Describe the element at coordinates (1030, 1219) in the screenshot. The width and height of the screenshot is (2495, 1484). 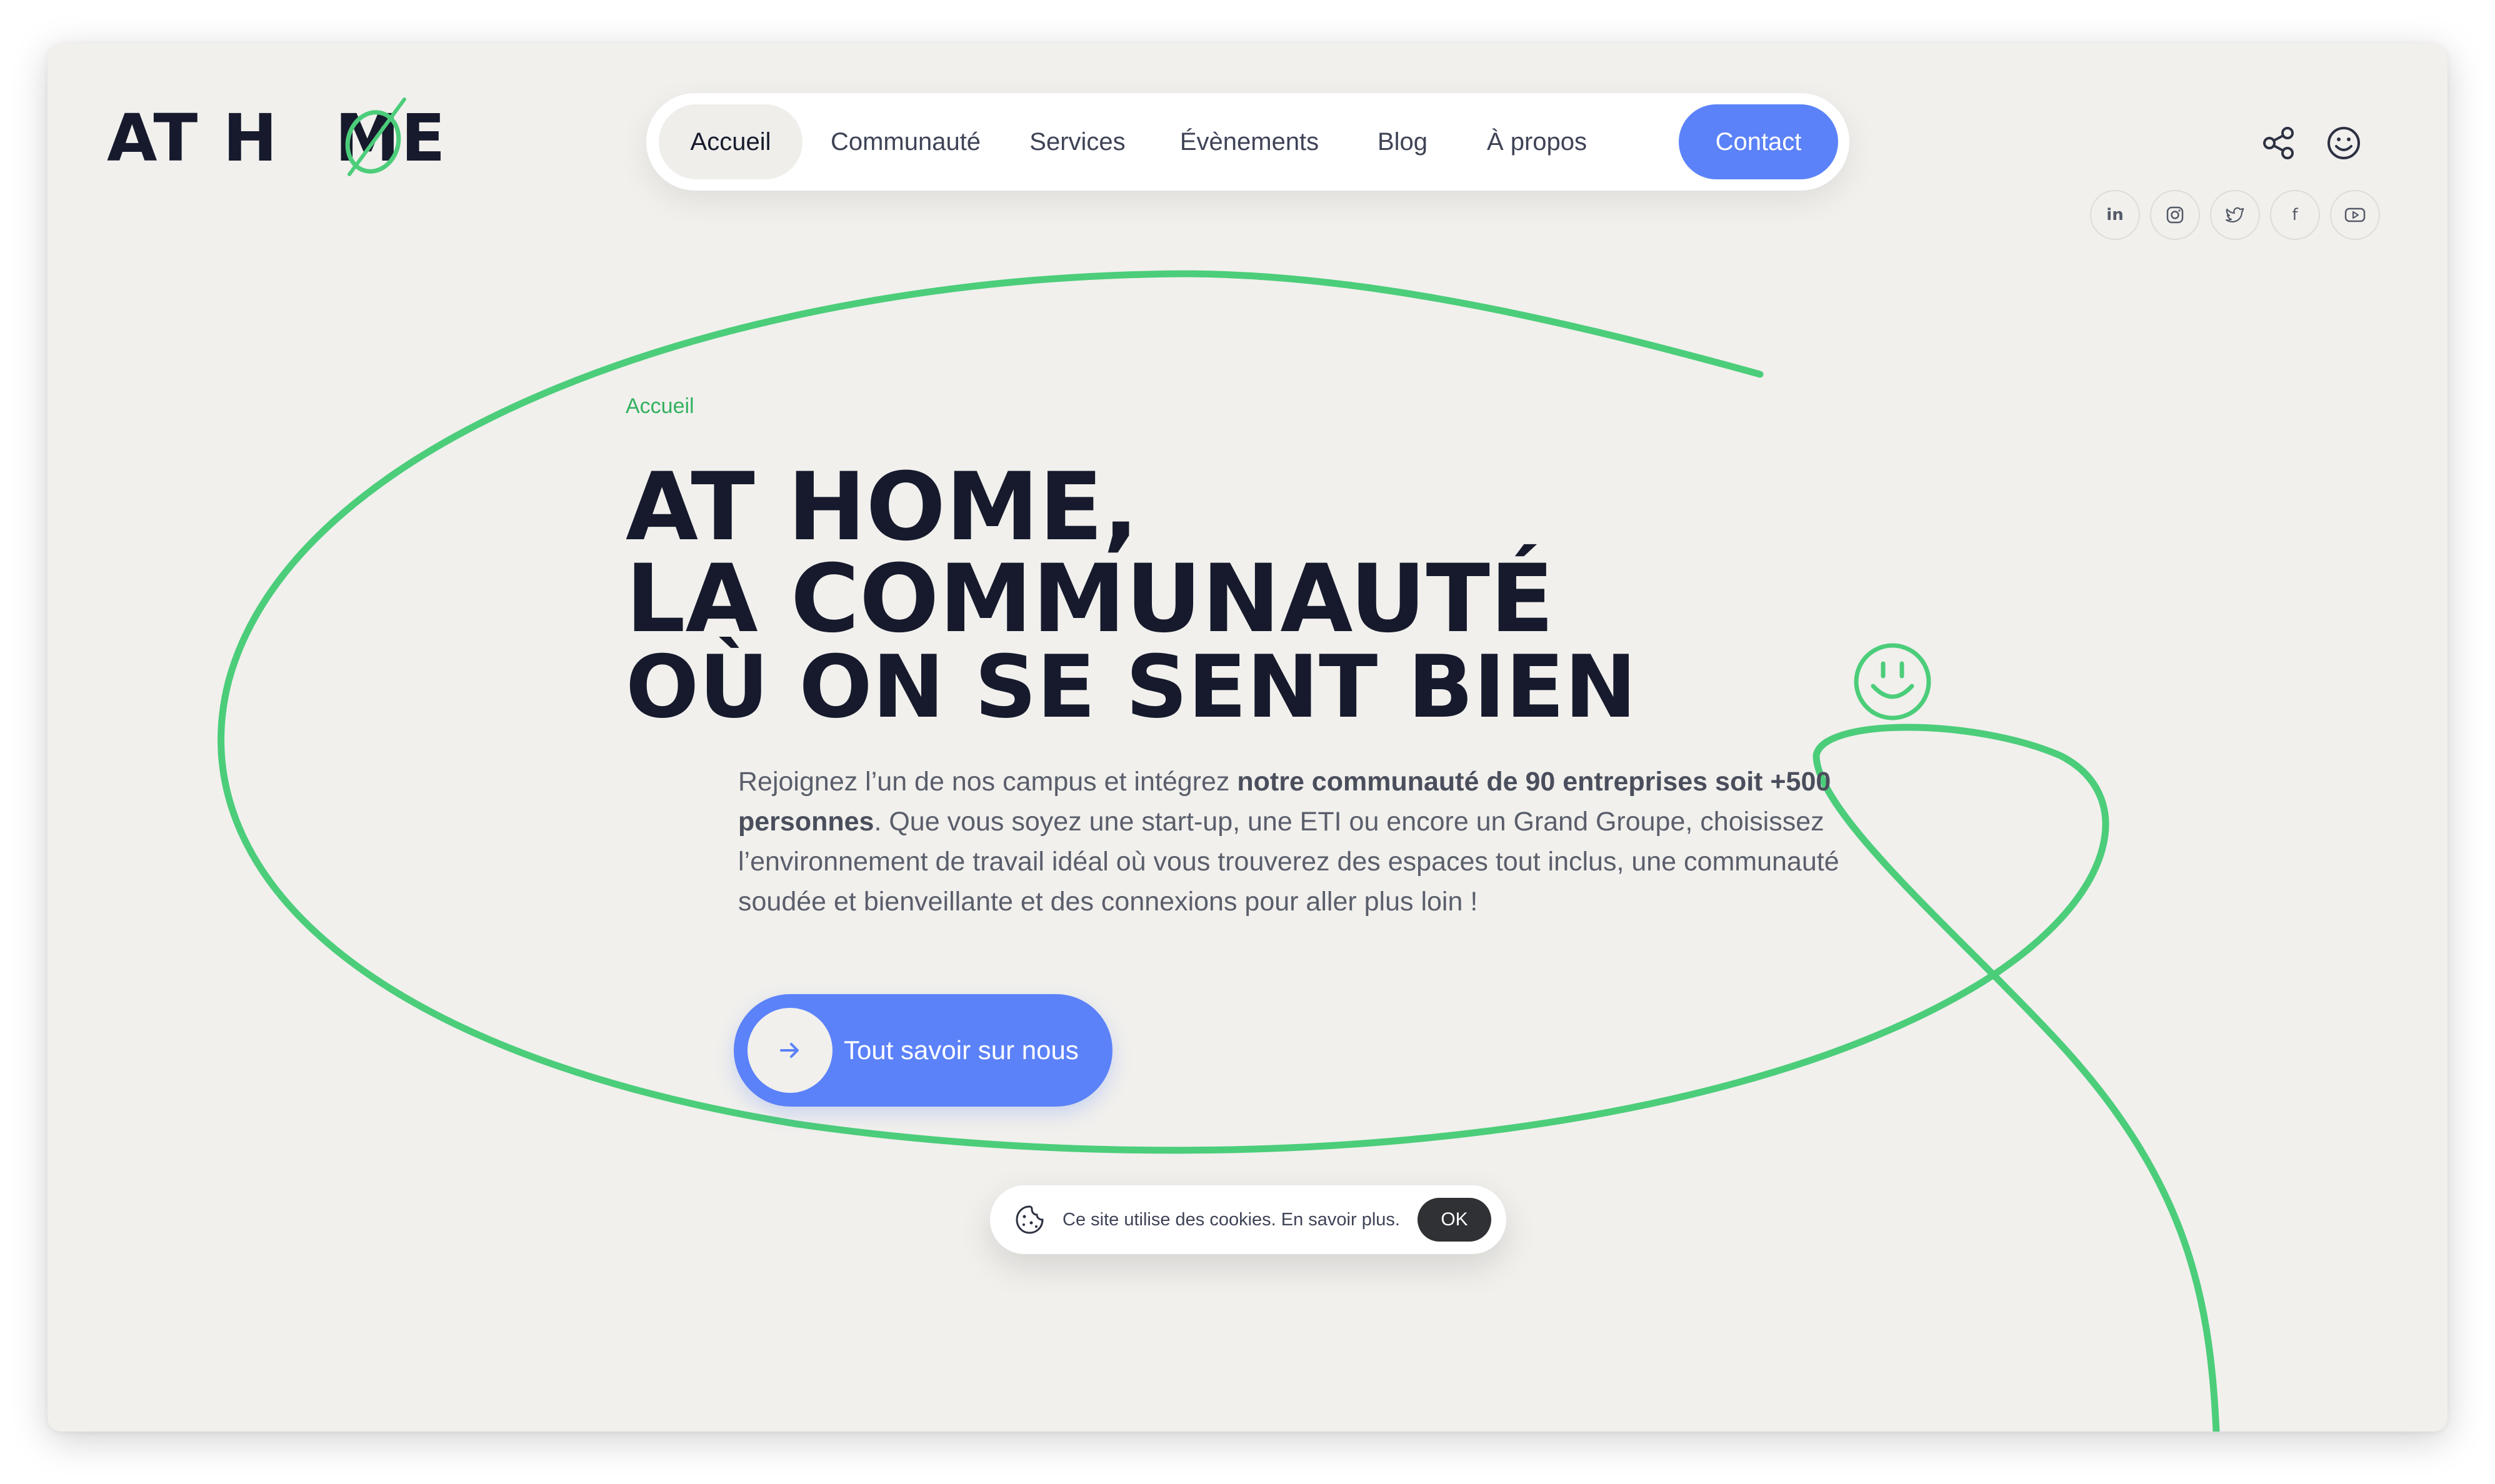
I see `cookie-icon` at that location.